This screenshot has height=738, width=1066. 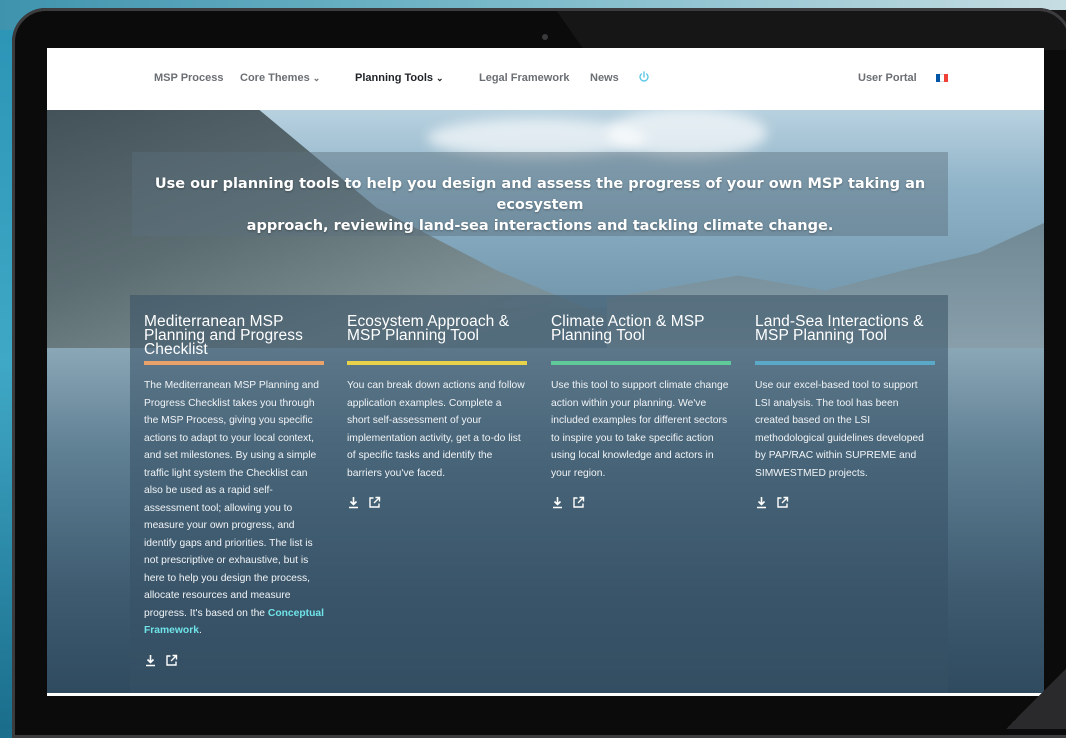 What do you see at coordinates (810, 30) in the screenshot?
I see `bezel-glare` at bounding box center [810, 30].